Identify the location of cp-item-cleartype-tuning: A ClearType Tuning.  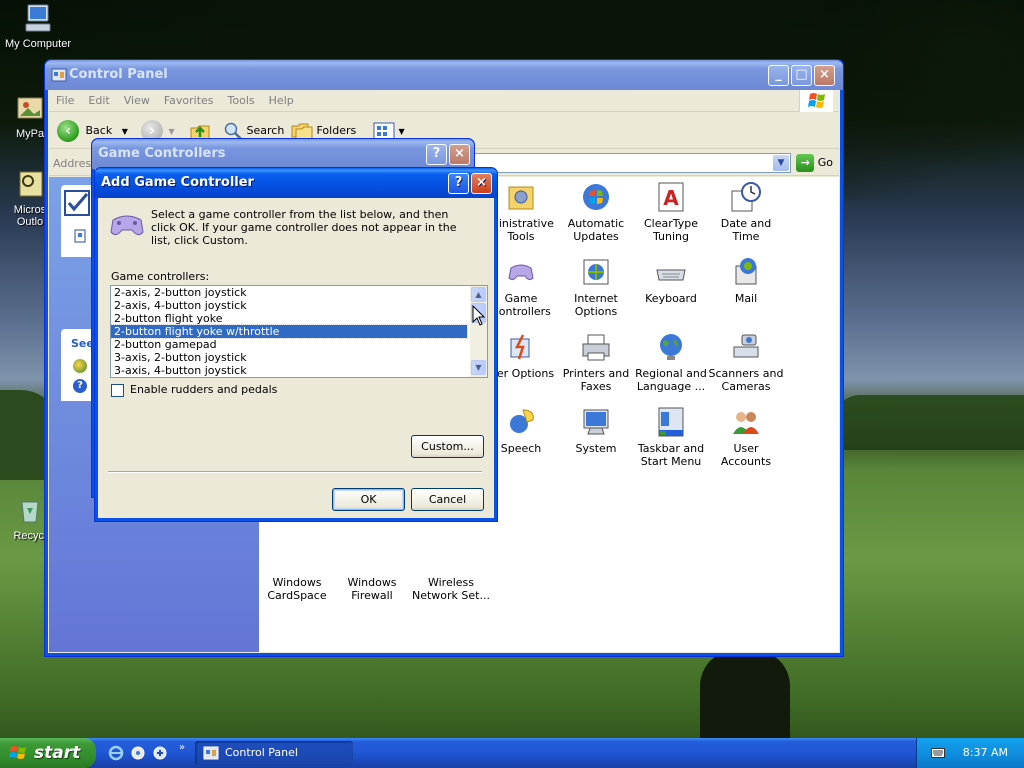
(671, 212).